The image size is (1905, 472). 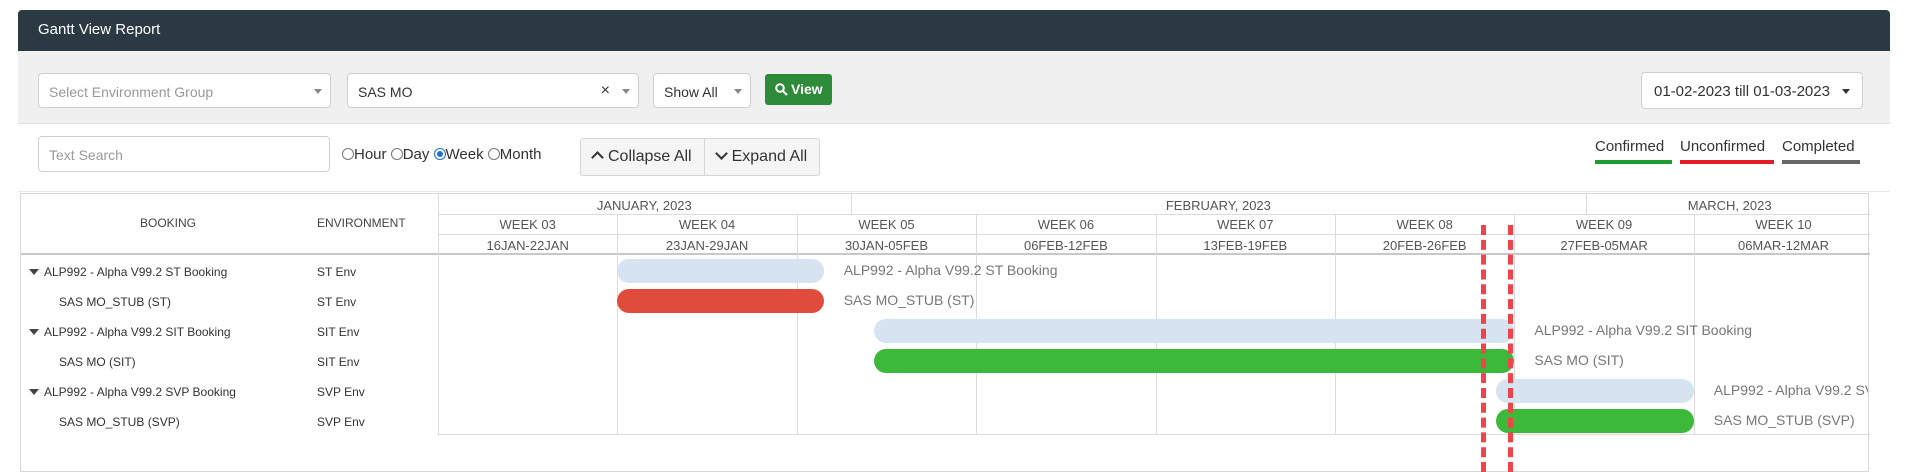 What do you see at coordinates (707, 245) in the screenshot?
I see `week-range: 23JAN-29JAN` at bounding box center [707, 245].